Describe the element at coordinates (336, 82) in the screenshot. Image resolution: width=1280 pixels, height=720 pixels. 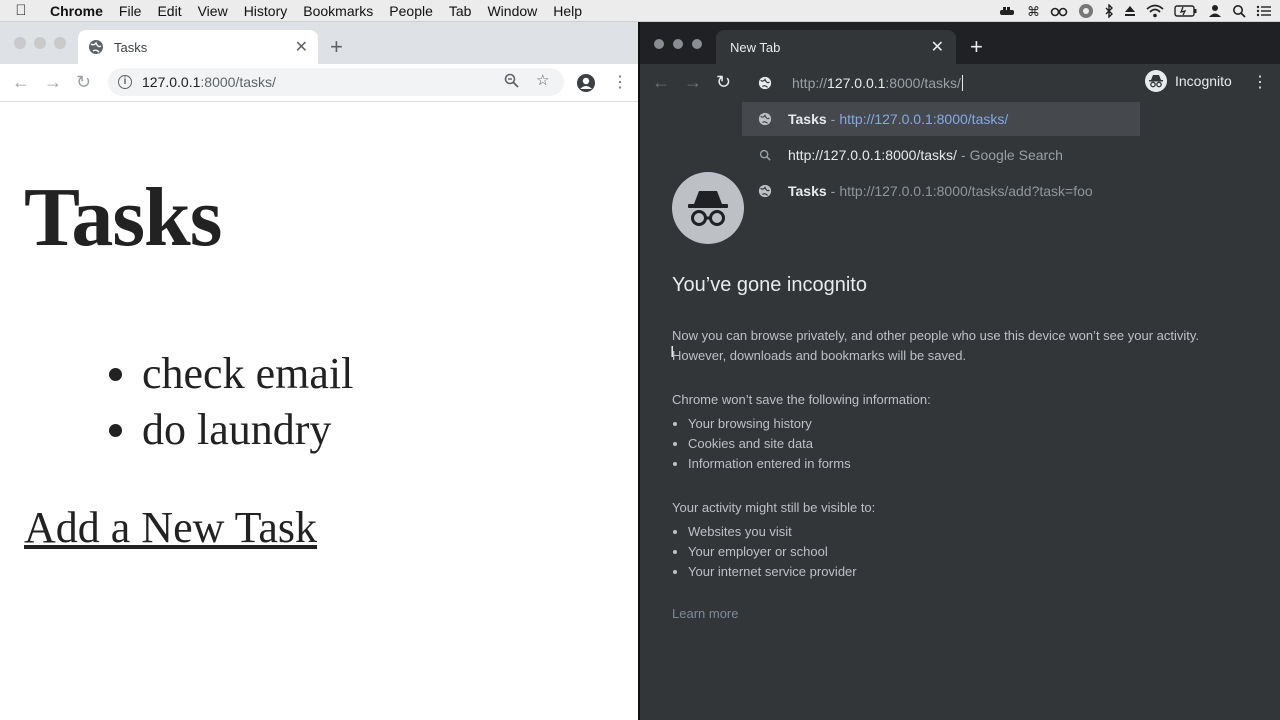
I see `address-bar: i 127.0.0.1:8000/tasks/ ☆` at that location.